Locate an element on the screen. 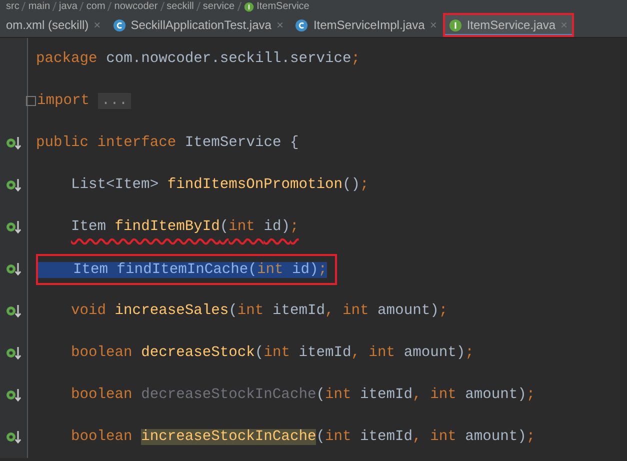 The image size is (627, 461). breadcrumb-item: src is located at coordinates (13, 6).